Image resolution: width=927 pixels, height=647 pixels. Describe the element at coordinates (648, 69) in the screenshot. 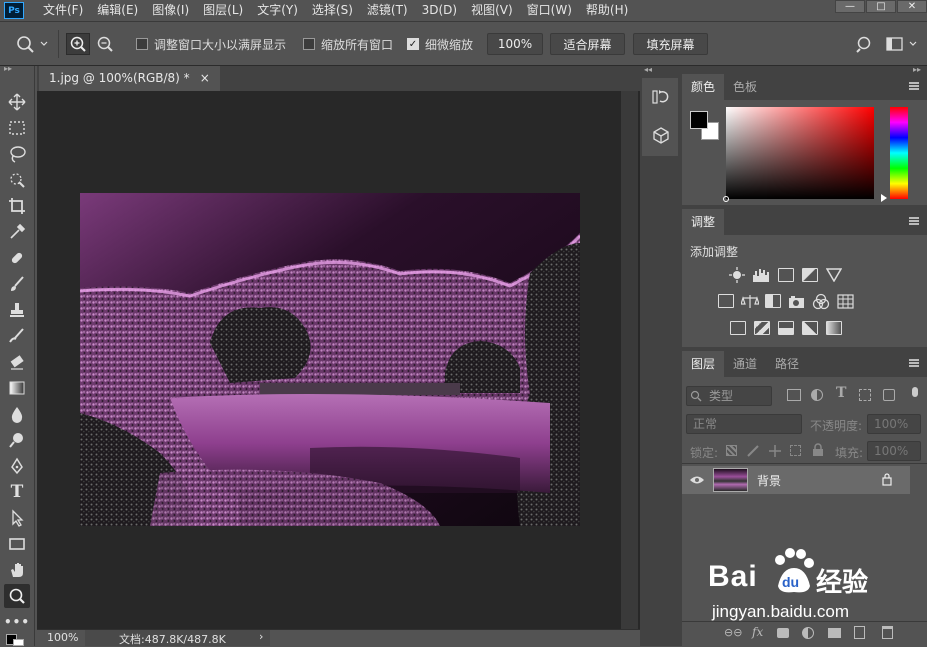

I see `collapse-dock-icon: ◂◂` at that location.